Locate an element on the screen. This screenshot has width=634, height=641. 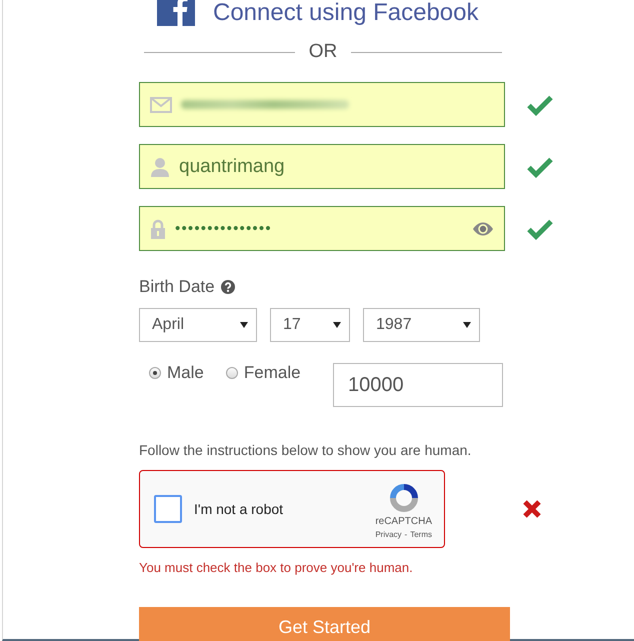
checkbox is located at coordinates (168, 509).